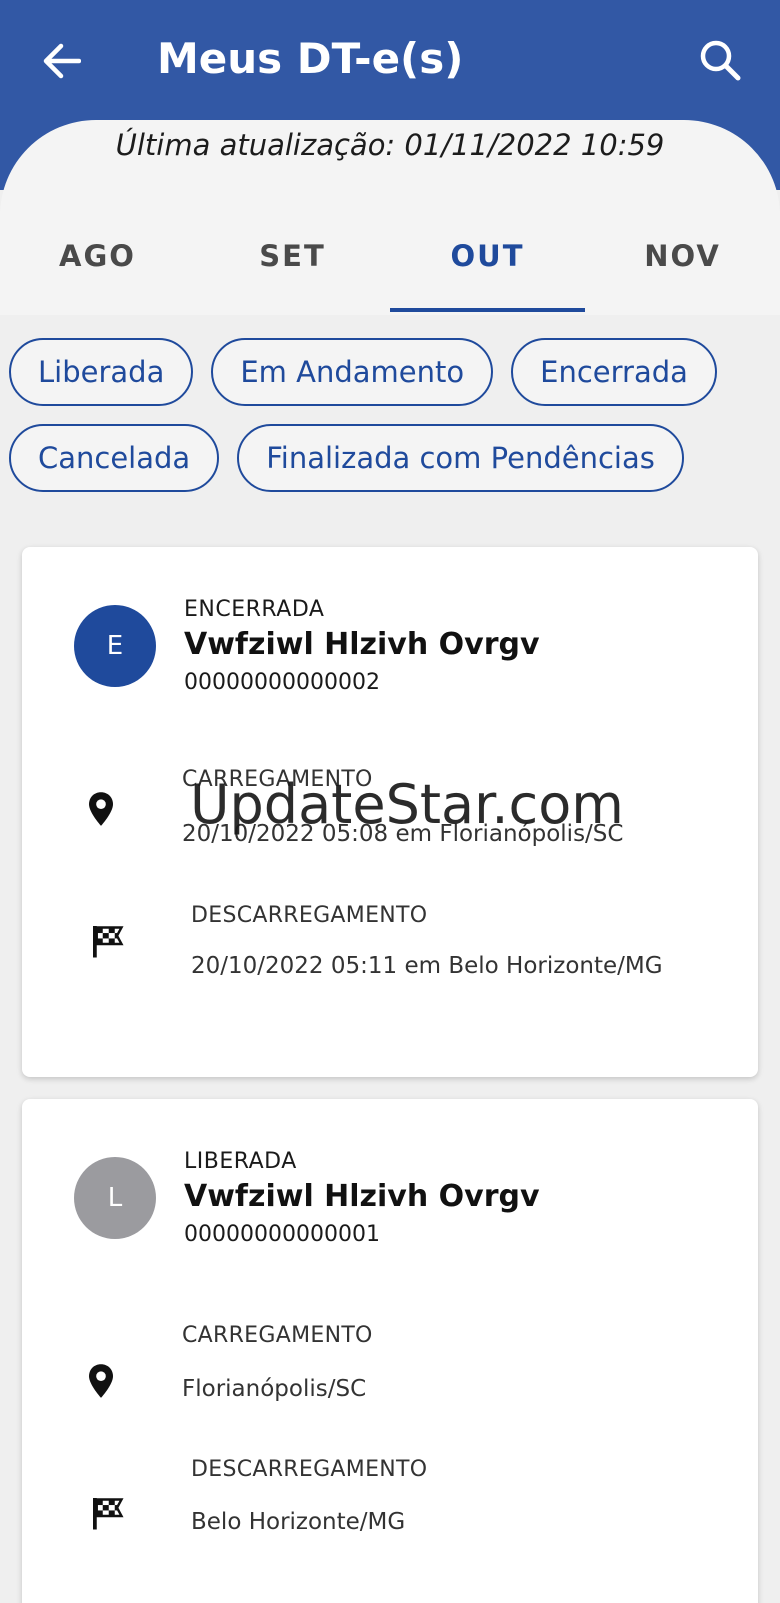 This screenshot has width=780, height=1603. I want to click on unloading-value: Belo Horizonte/MG, so click(298, 1522).